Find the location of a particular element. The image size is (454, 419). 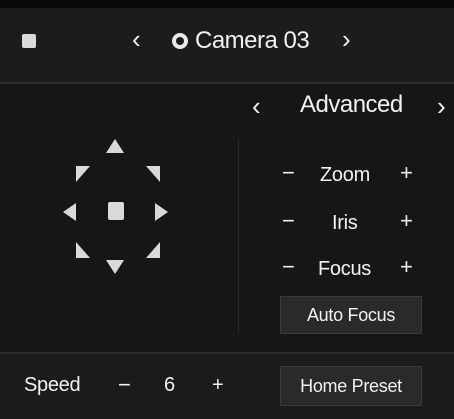

focus-minus-button: − is located at coordinates (288, 267).